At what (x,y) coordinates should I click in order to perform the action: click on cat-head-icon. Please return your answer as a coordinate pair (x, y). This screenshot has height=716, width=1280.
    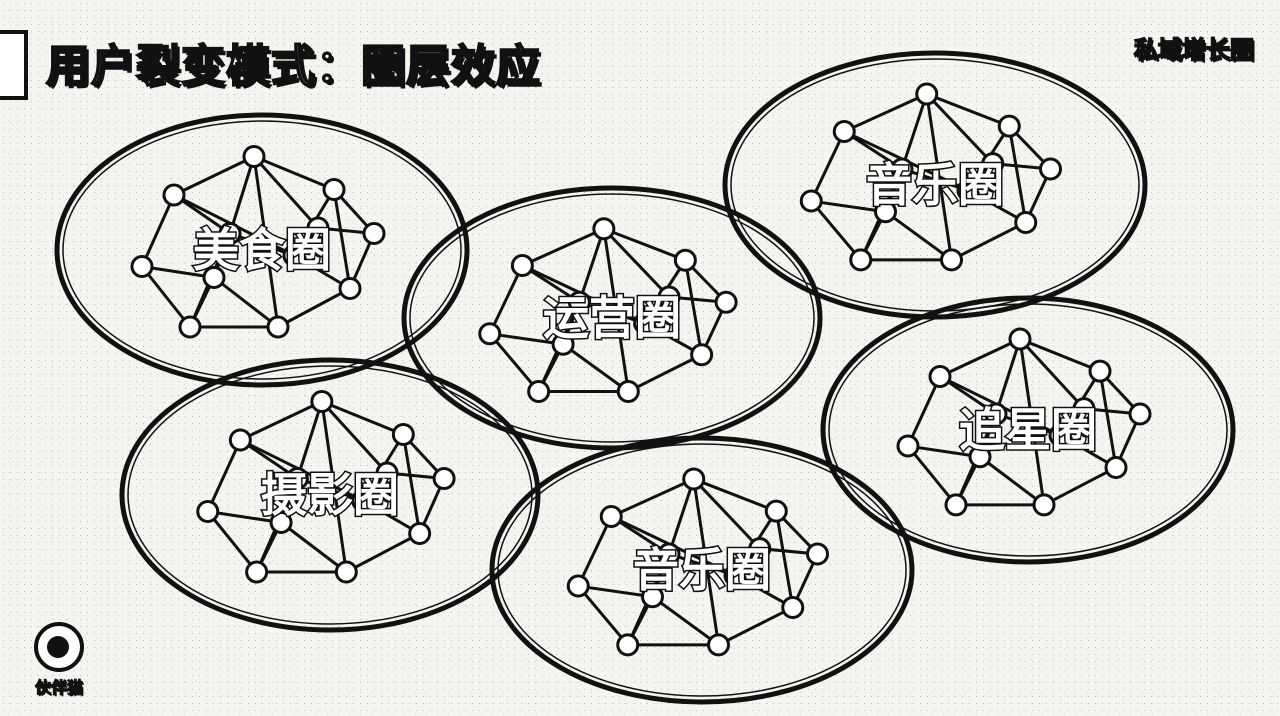
    Looking at the image, I should click on (59, 647).